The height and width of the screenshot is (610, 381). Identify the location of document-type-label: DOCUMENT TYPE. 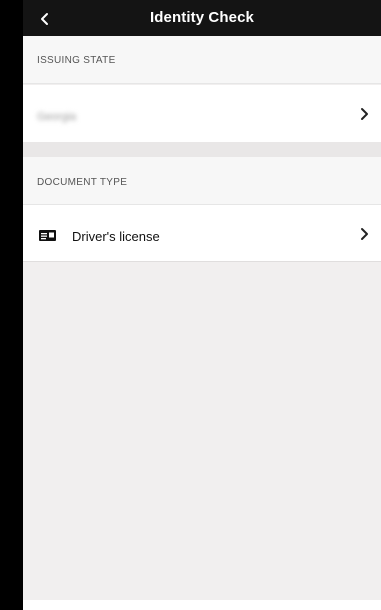
(82, 182).